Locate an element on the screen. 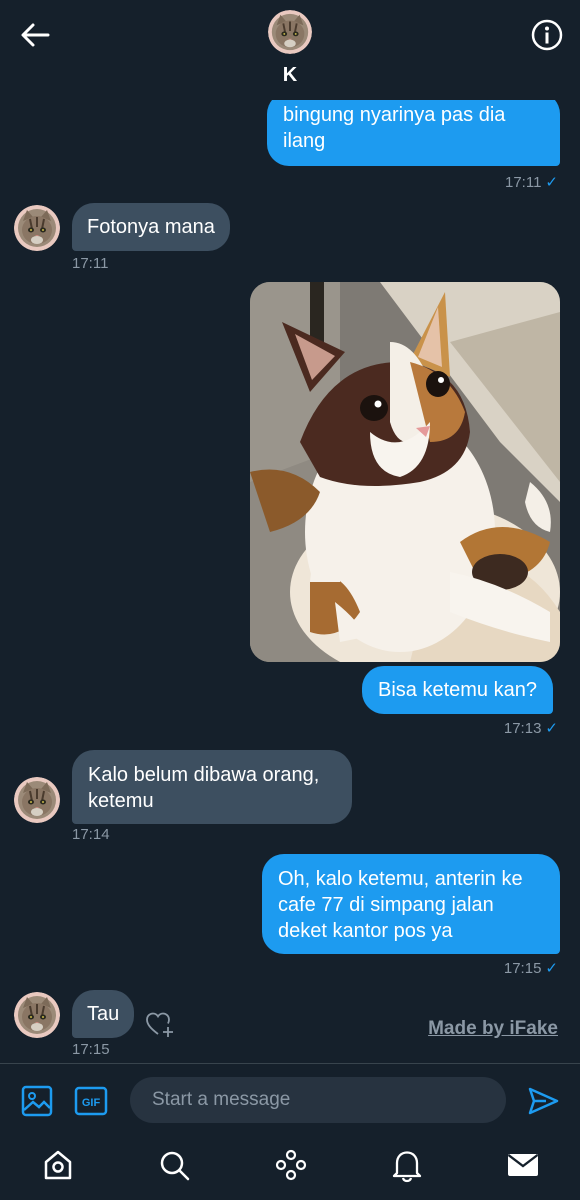 This screenshot has width=580, height=1200. outgoing-message: Bisa ketemu kan? is located at coordinates (457, 690).